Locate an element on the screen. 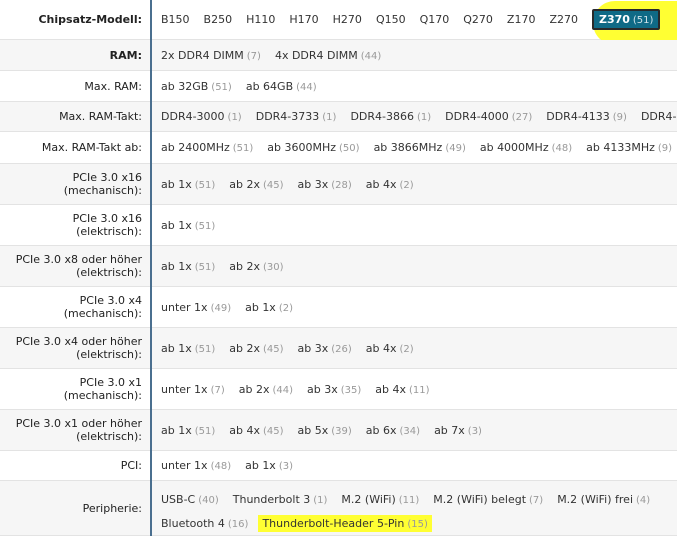 Image resolution: width=677 pixels, height=536 pixels. filter-option-b250: B250 is located at coordinates (218, 19).